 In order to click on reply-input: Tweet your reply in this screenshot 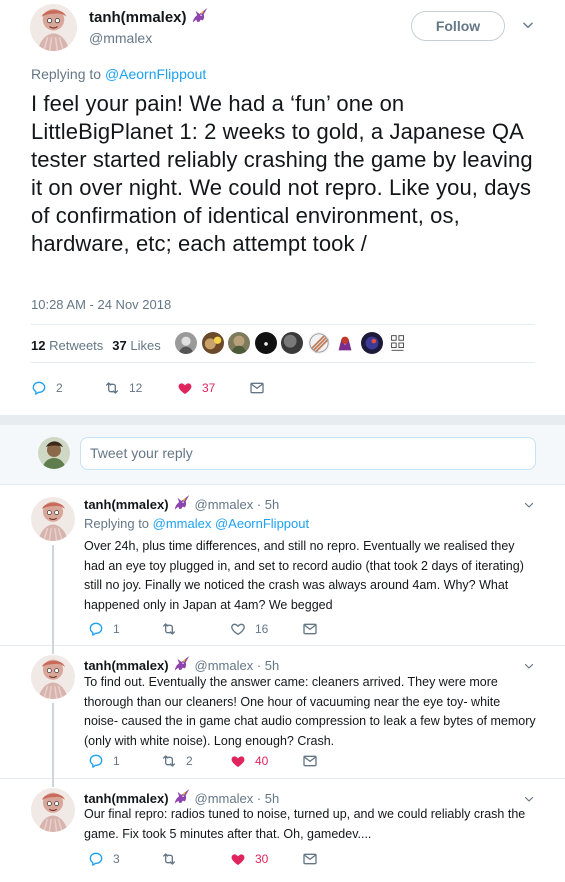, I will do `click(308, 453)`.